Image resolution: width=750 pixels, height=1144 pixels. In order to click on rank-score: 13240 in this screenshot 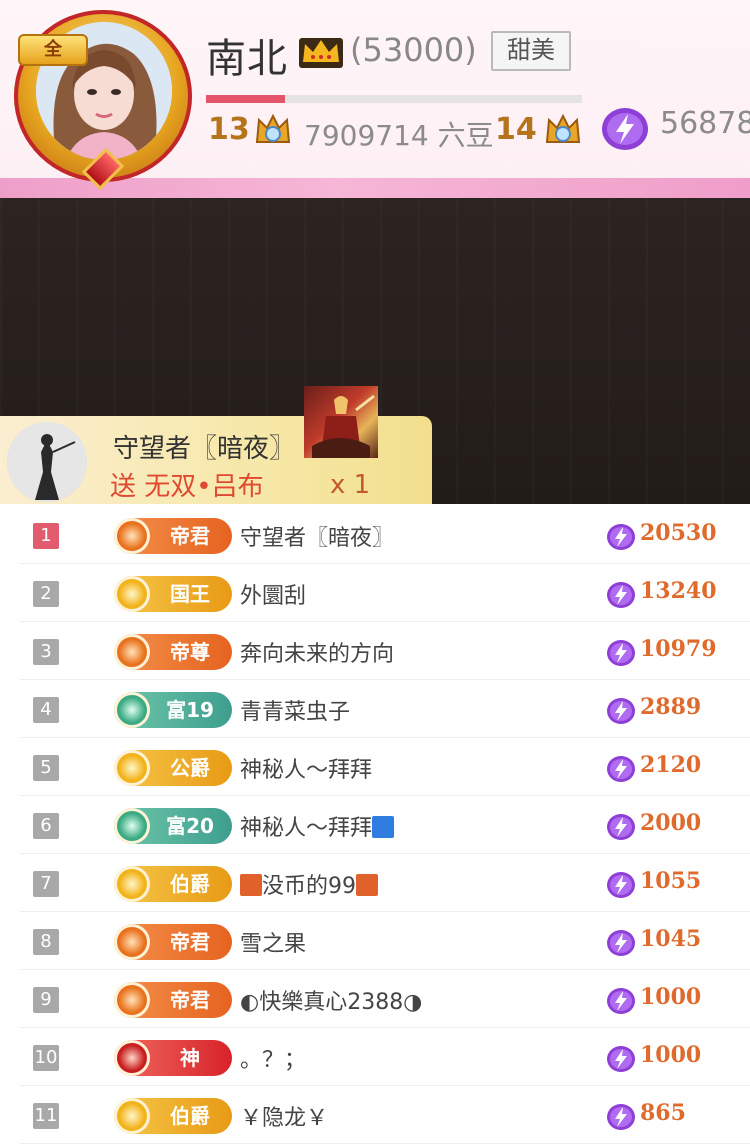, I will do `click(678, 591)`.